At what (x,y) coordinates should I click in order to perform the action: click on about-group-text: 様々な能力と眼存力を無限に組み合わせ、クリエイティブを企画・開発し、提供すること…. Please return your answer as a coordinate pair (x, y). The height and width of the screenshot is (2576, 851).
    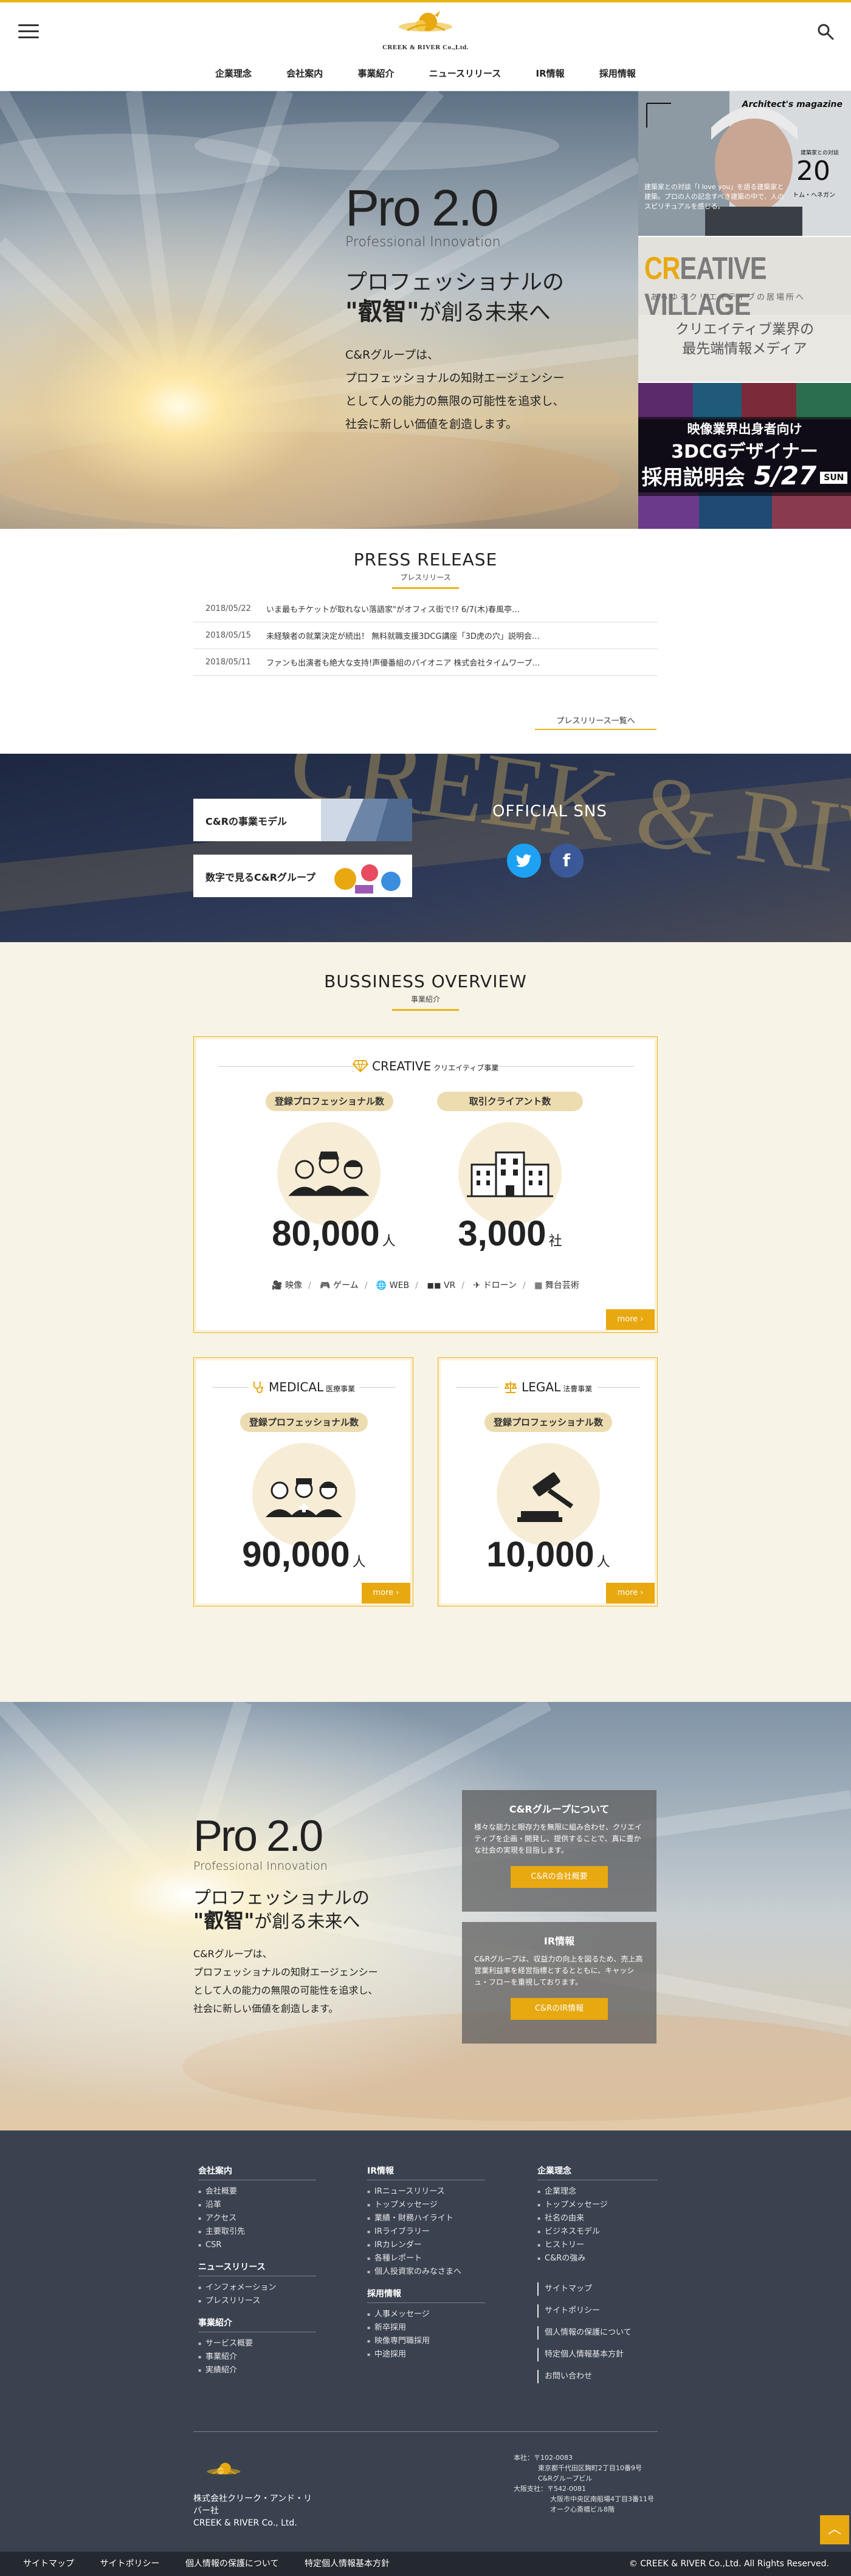
    Looking at the image, I should click on (559, 1839).